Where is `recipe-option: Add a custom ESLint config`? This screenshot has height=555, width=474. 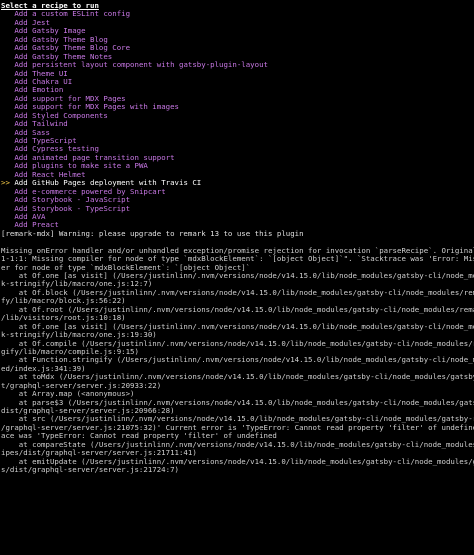 recipe-option: Add a custom ESLint config is located at coordinates (237, 14).